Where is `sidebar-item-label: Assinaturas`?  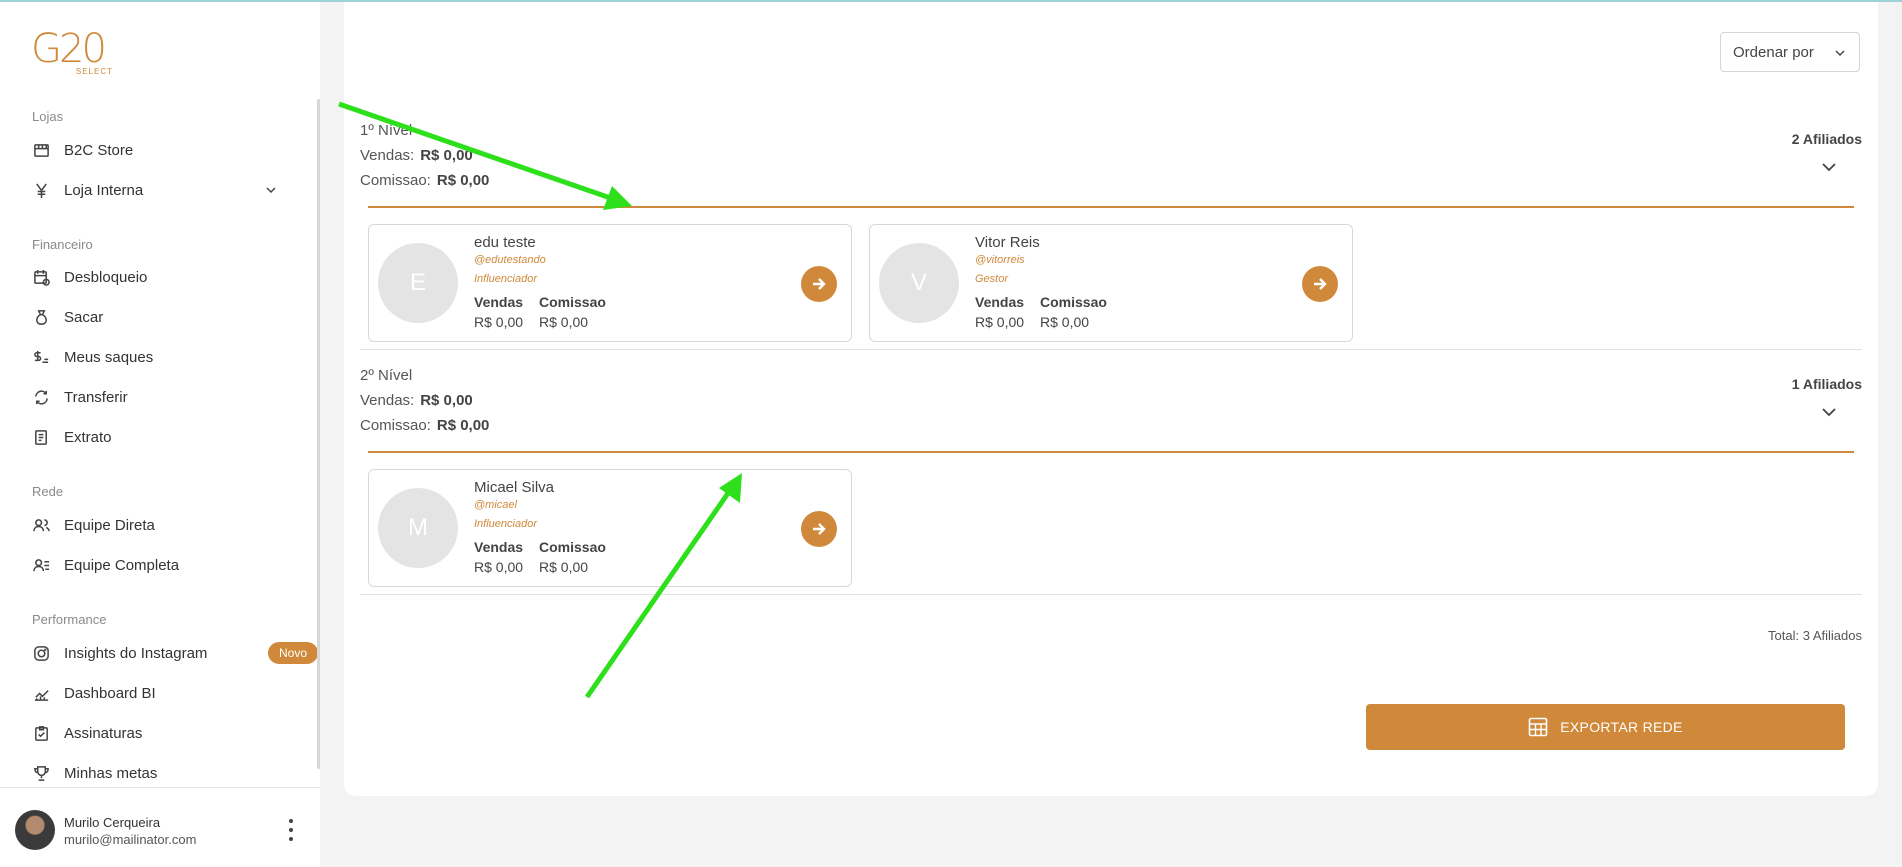
sidebar-item-label: Assinaturas is located at coordinates (103, 733).